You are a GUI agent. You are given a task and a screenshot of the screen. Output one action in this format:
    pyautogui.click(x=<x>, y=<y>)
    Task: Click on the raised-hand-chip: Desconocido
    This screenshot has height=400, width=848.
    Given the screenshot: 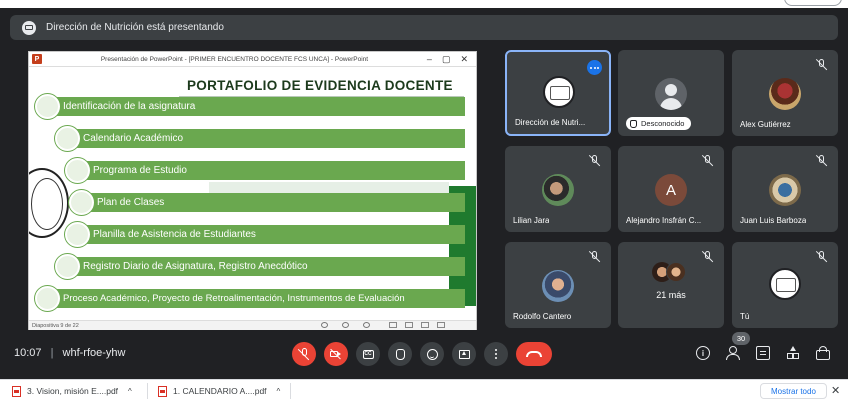 What is the action you would take?
    pyautogui.click(x=659, y=123)
    